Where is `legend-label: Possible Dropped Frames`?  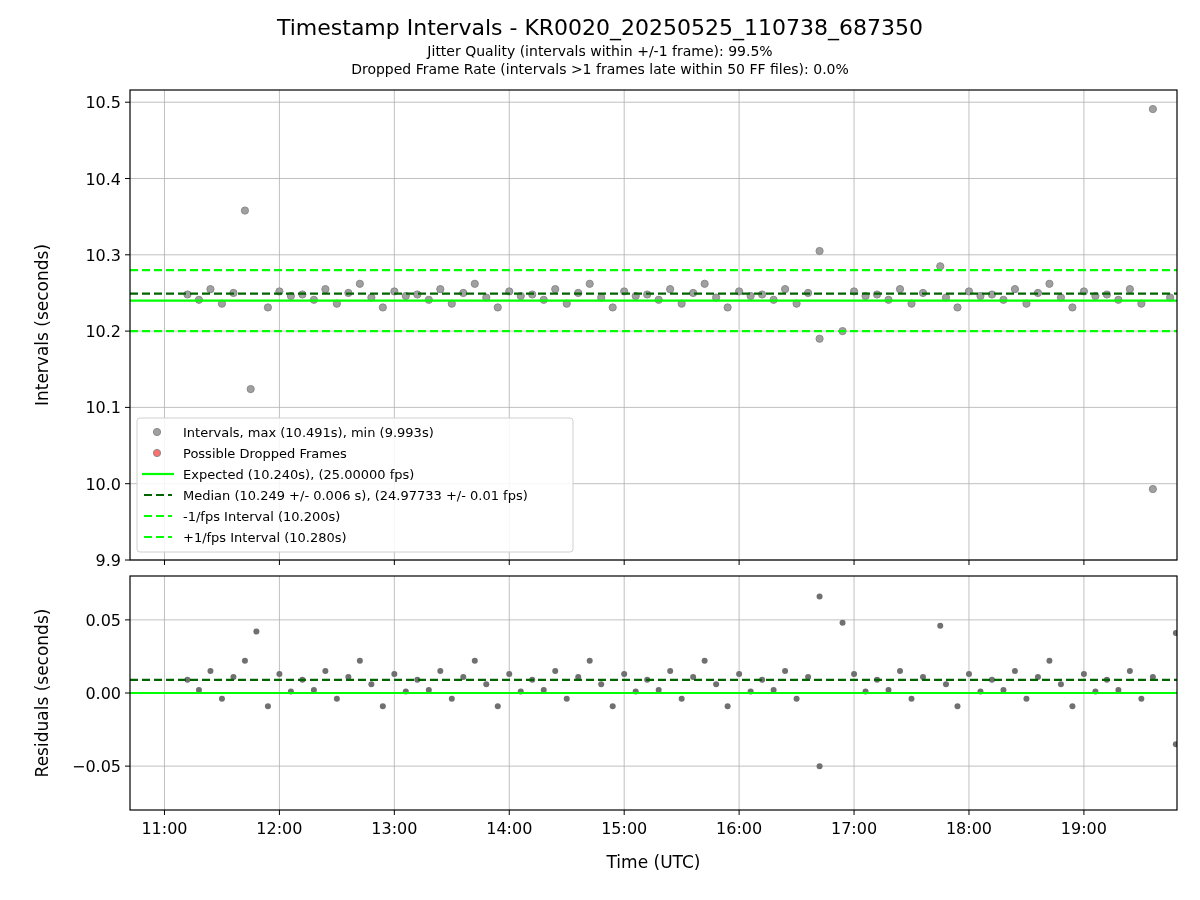
legend-label: Possible Dropped Frames is located at coordinates (265, 453).